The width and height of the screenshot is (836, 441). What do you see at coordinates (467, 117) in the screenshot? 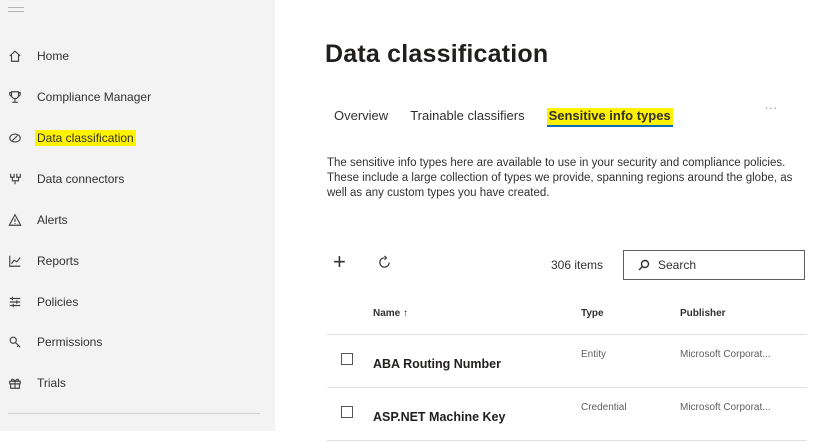
I see `tab-trainable-classifiers: Trainable classifiers` at bounding box center [467, 117].